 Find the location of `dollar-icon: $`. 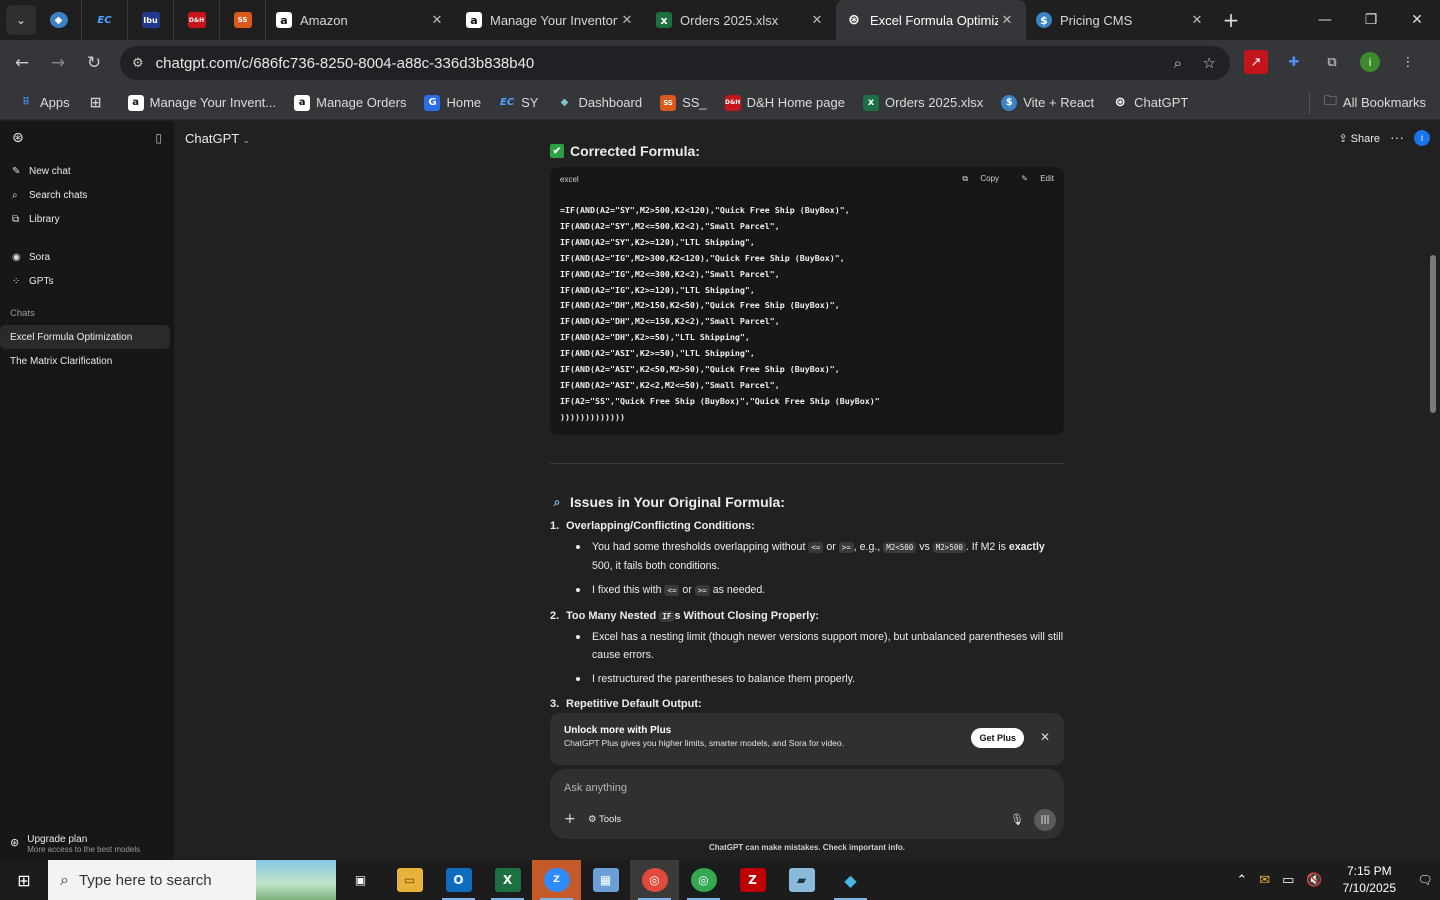

dollar-icon: $ is located at coordinates (1009, 102).